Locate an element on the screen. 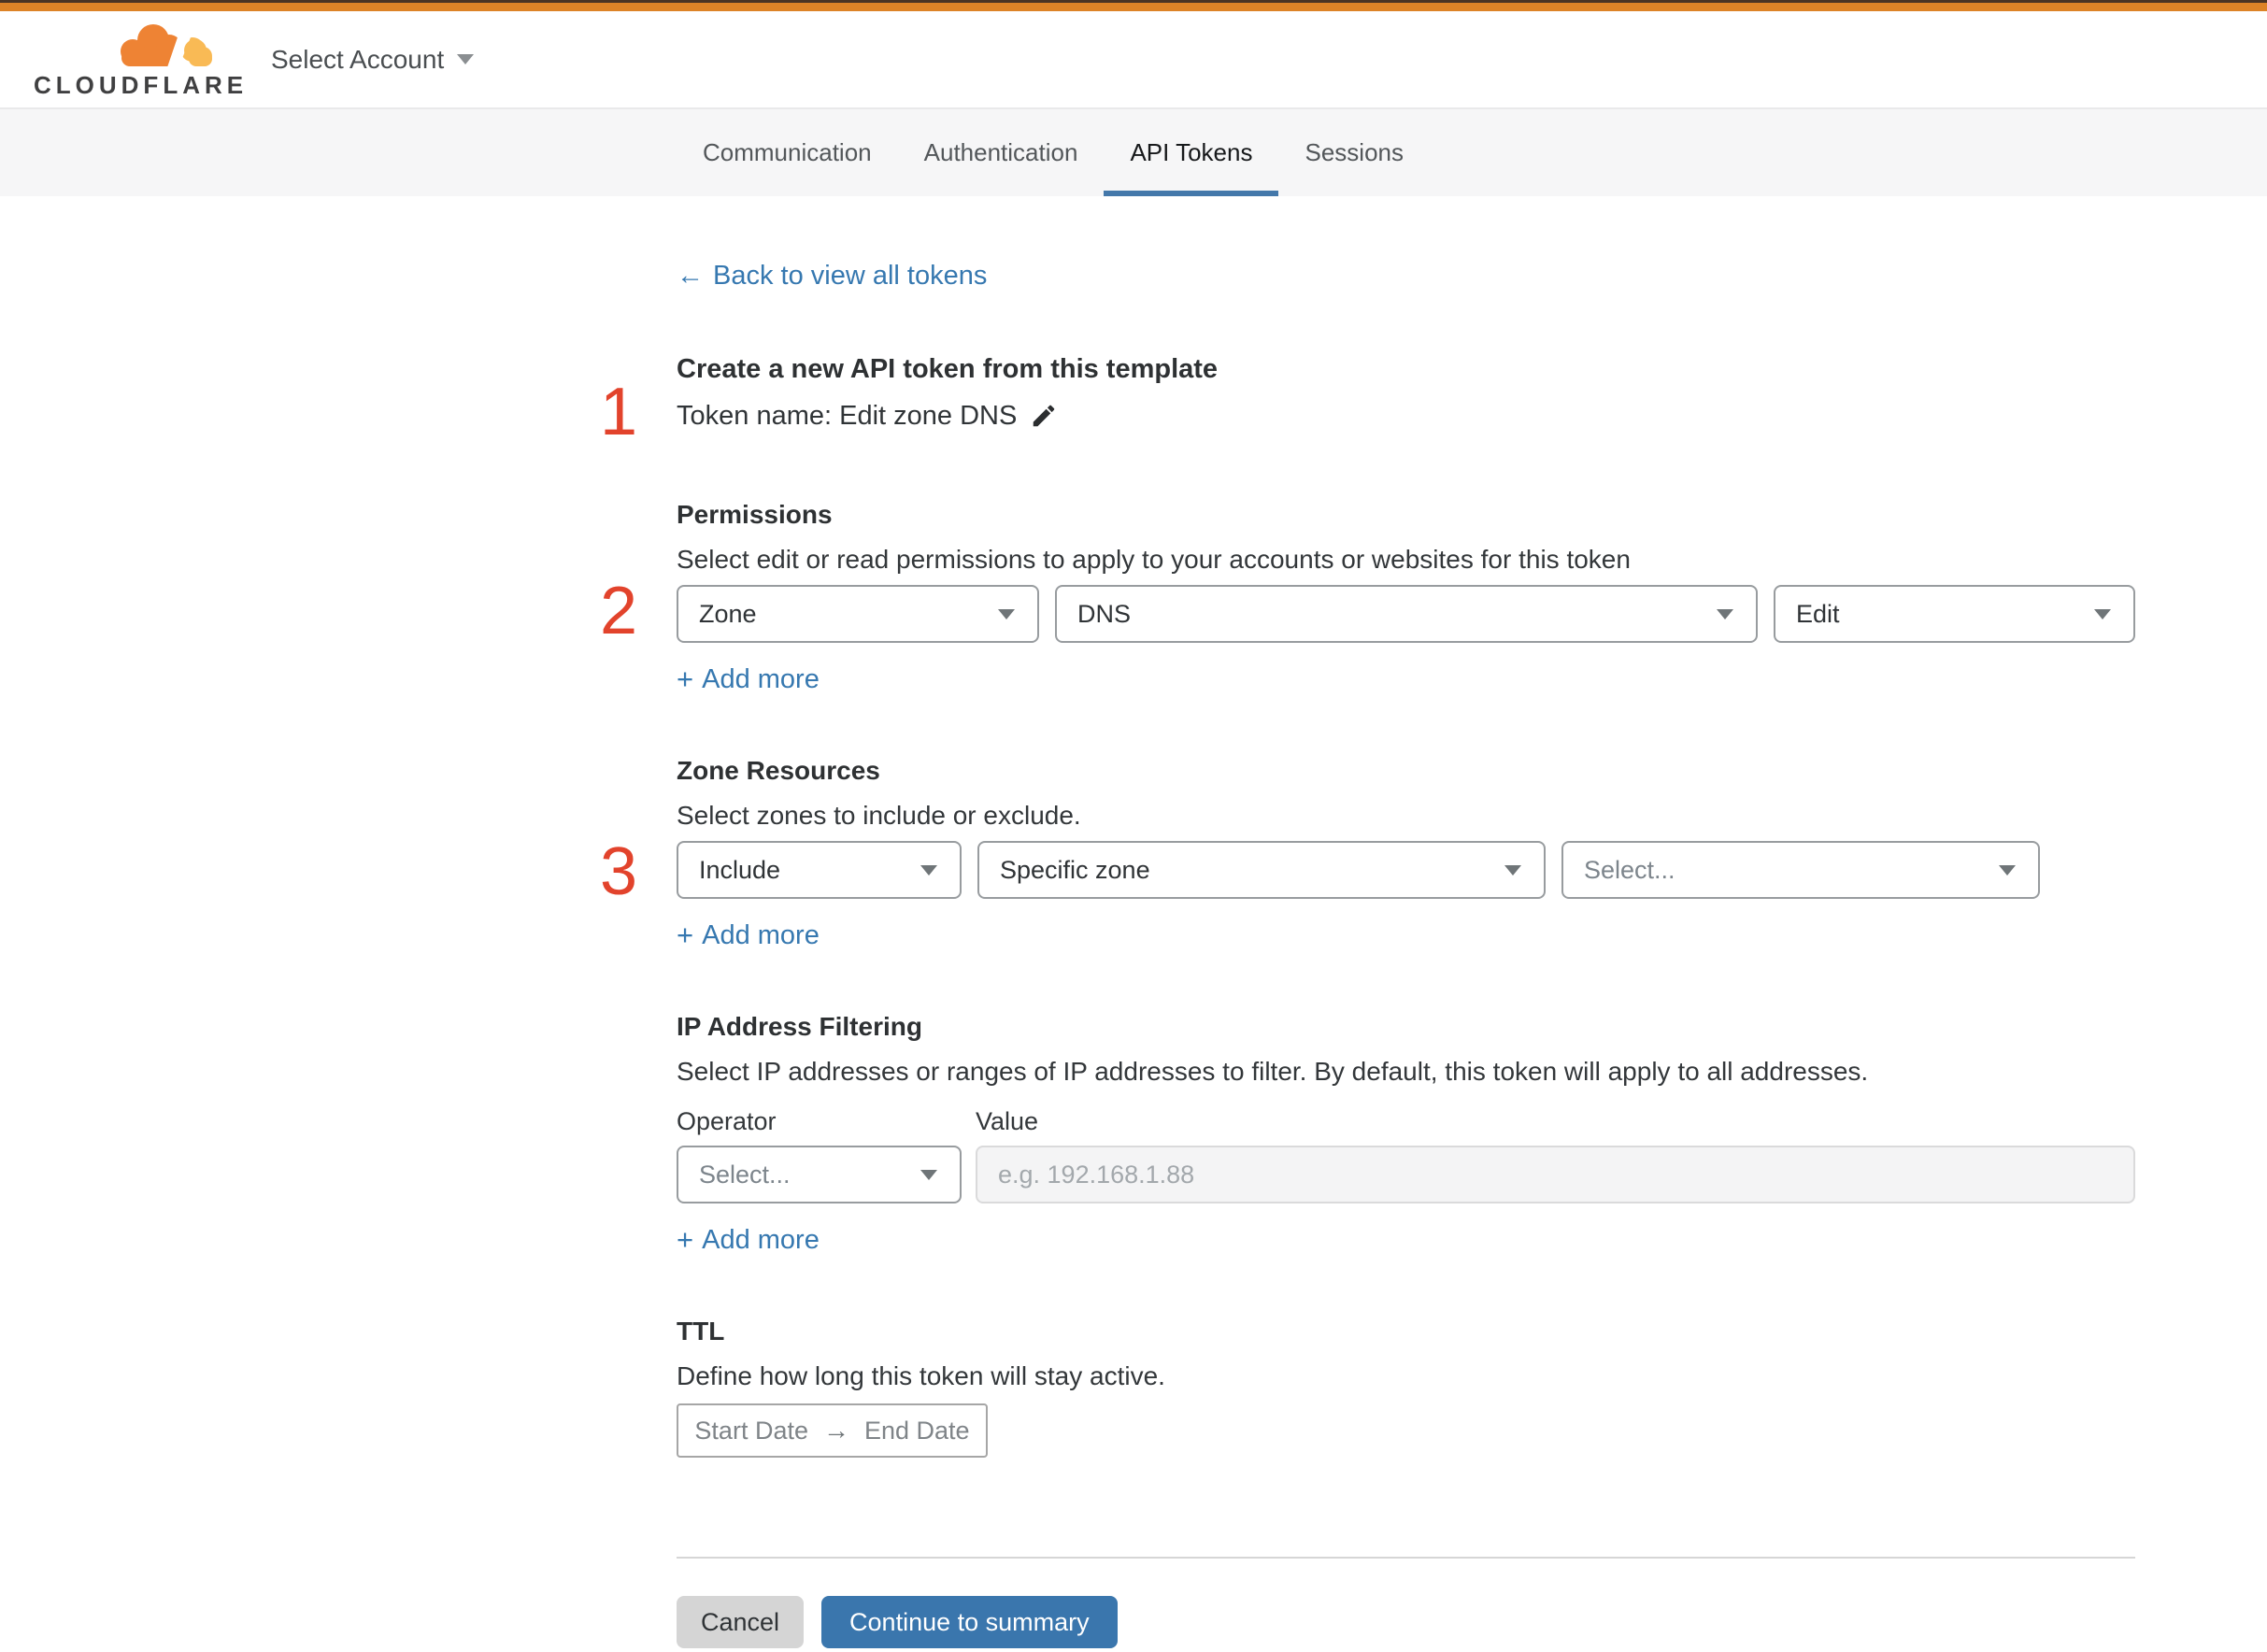 The image size is (2267, 1652). zone-type-select: Specific zone is located at coordinates (1262, 870).